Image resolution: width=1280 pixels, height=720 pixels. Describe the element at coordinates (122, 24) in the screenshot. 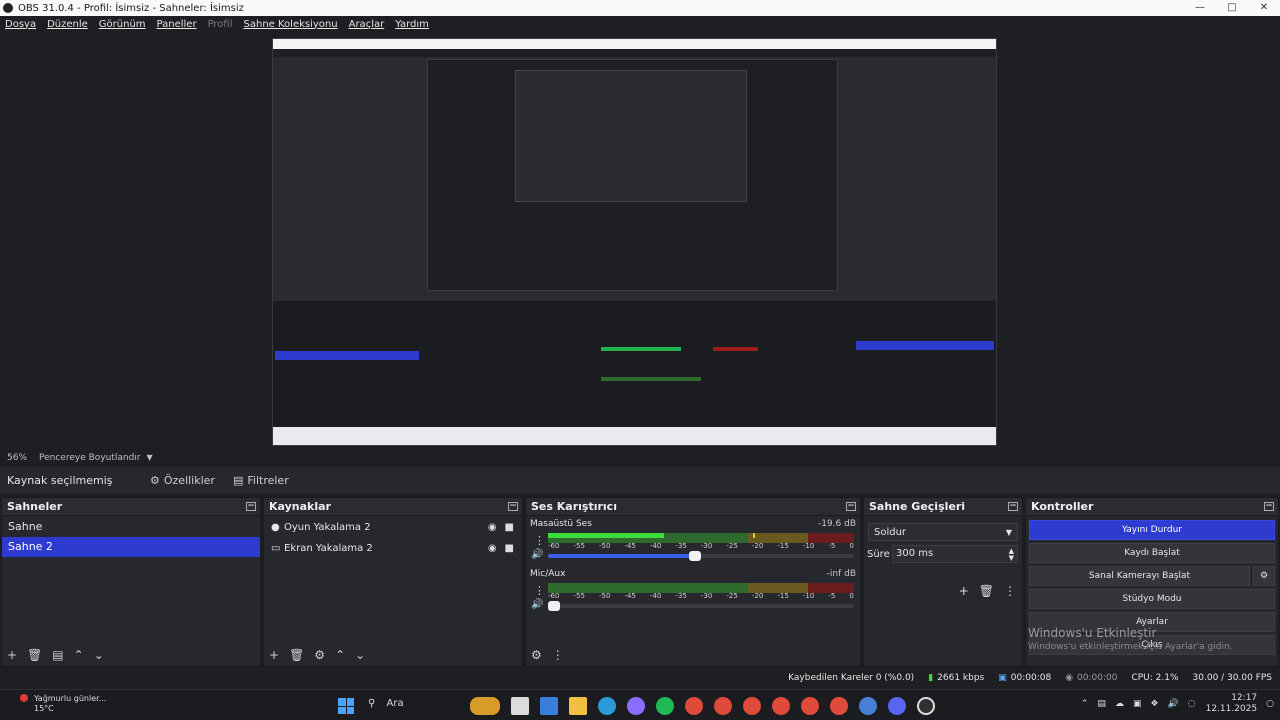

I see `menu-view: Görünüm` at that location.